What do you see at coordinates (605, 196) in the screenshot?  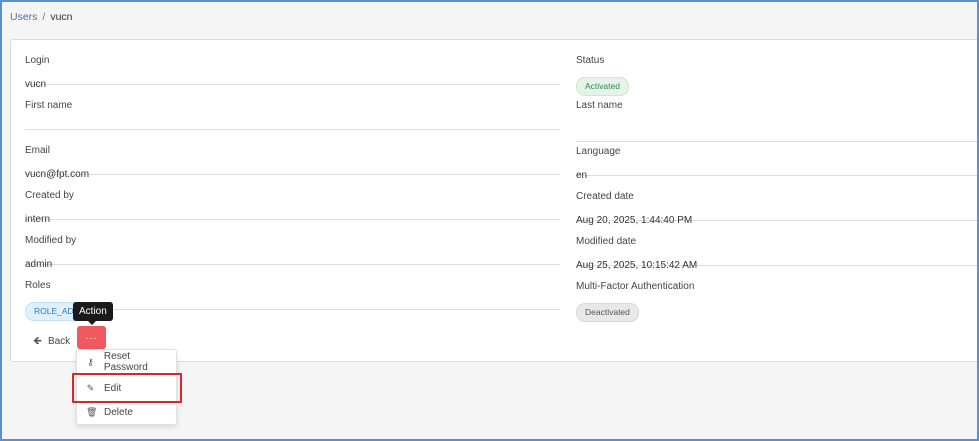 I see `created-date-label: Created date` at bounding box center [605, 196].